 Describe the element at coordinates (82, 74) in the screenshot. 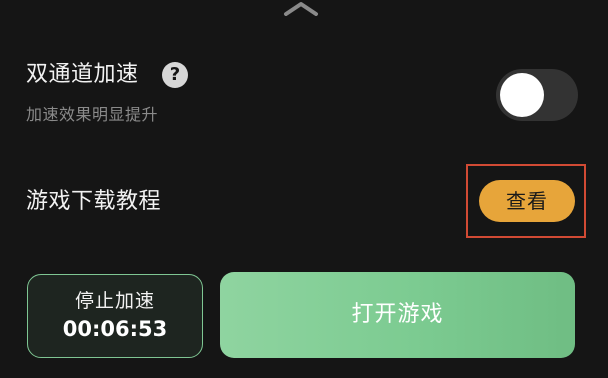

I see `dual-channel-title: 双通道加速` at that location.